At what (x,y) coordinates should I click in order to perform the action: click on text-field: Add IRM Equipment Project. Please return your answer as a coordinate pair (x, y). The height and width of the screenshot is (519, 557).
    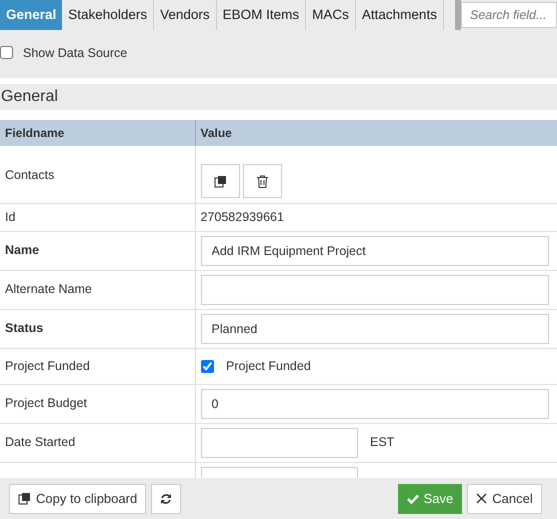
    Looking at the image, I should click on (374, 251).